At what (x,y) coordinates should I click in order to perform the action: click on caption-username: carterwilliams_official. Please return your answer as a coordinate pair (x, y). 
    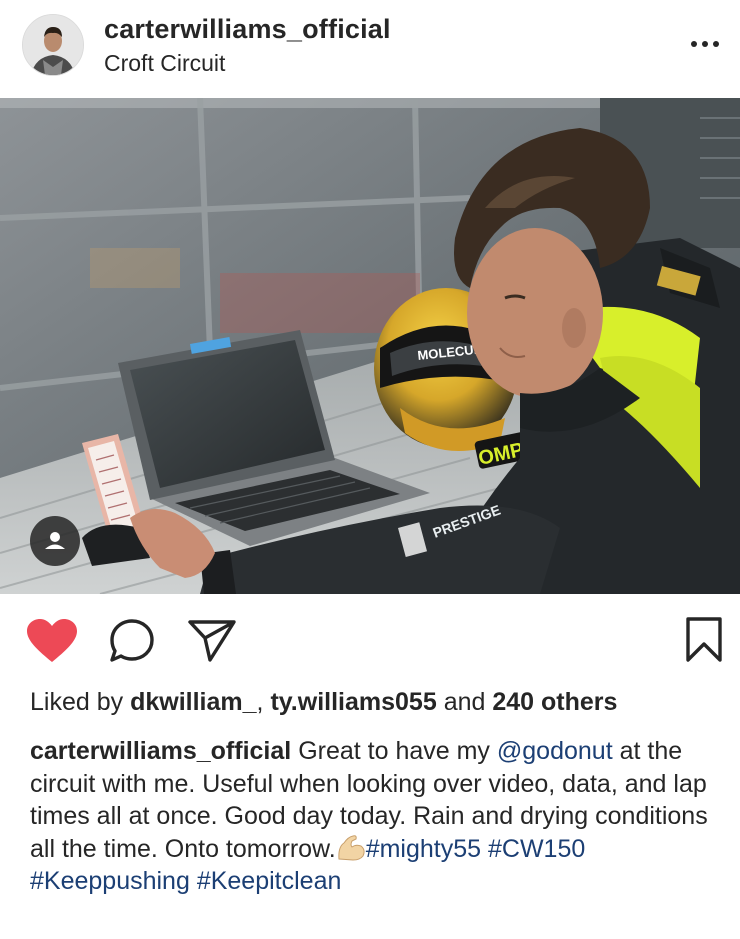
    Looking at the image, I should click on (160, 751).